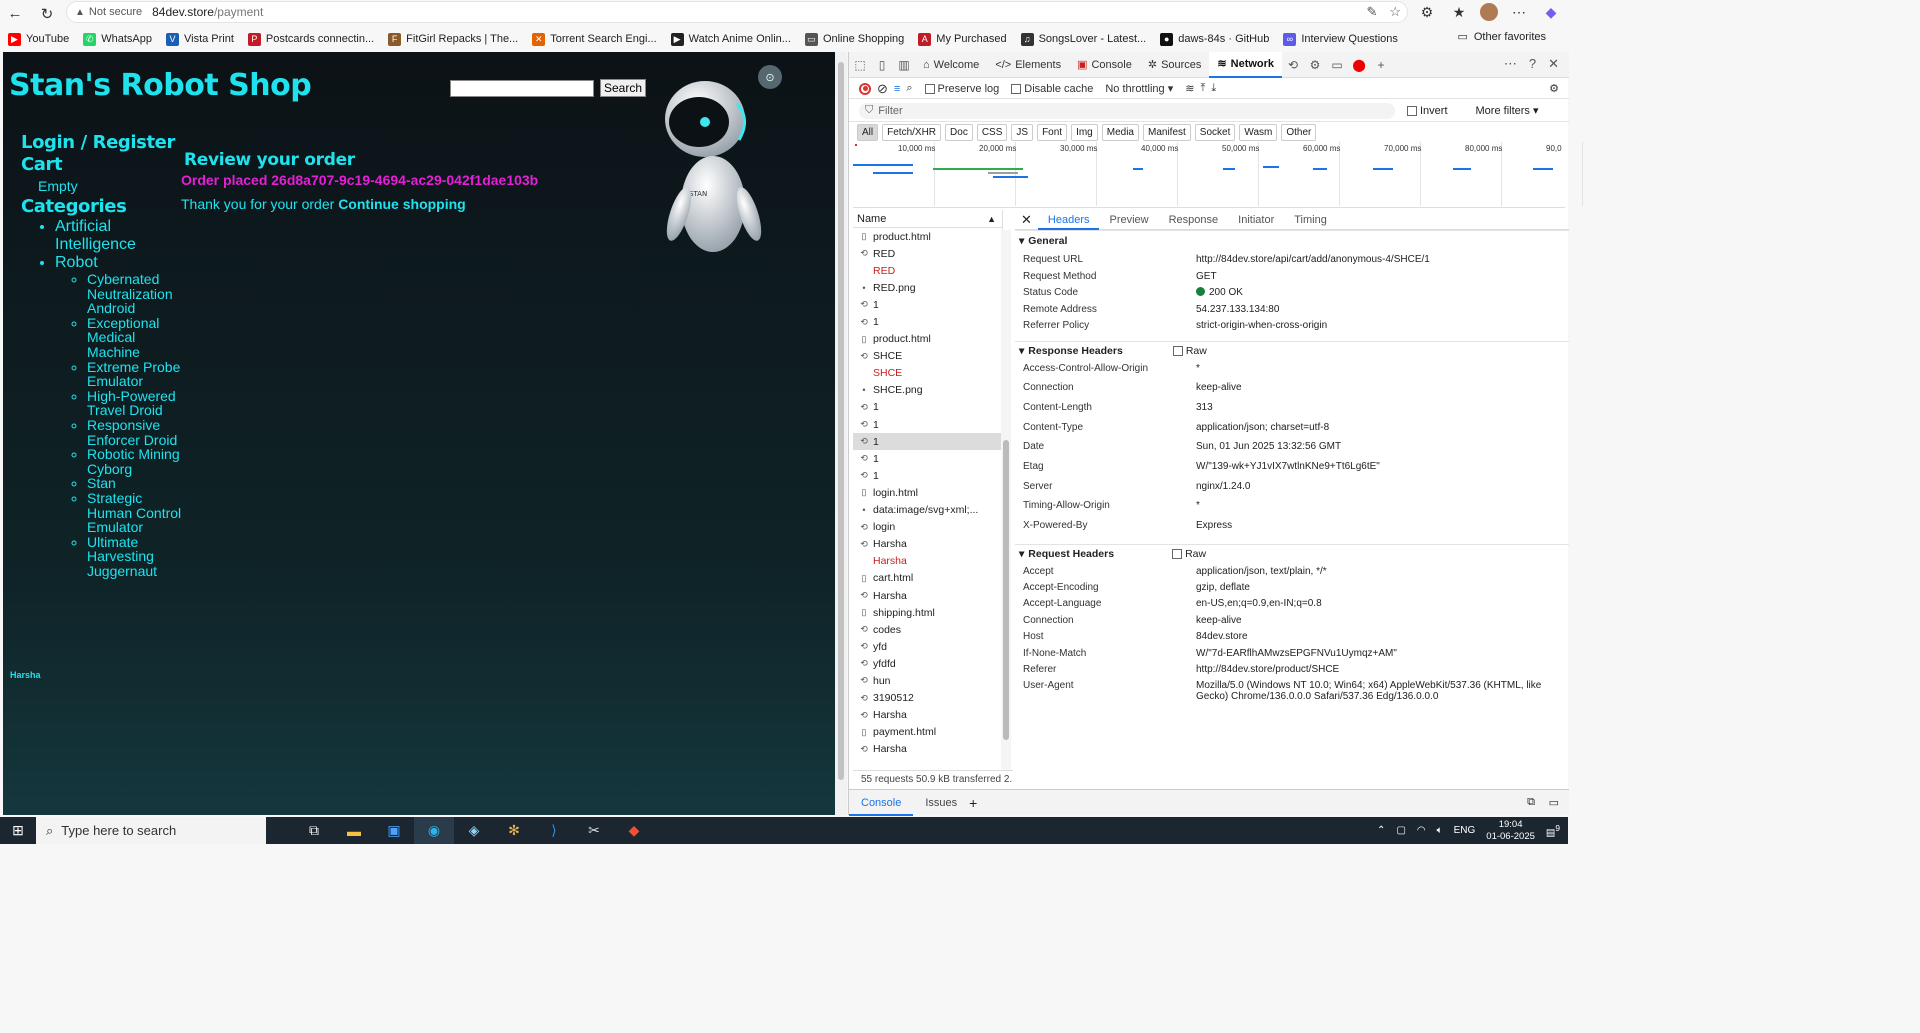 The height and width of the screenshot is (1033, 1920). Describe the element at coordinates (139, 513) in the screenshot. I see `robot-product-link: Strategic Human Control Emulator` at that location.